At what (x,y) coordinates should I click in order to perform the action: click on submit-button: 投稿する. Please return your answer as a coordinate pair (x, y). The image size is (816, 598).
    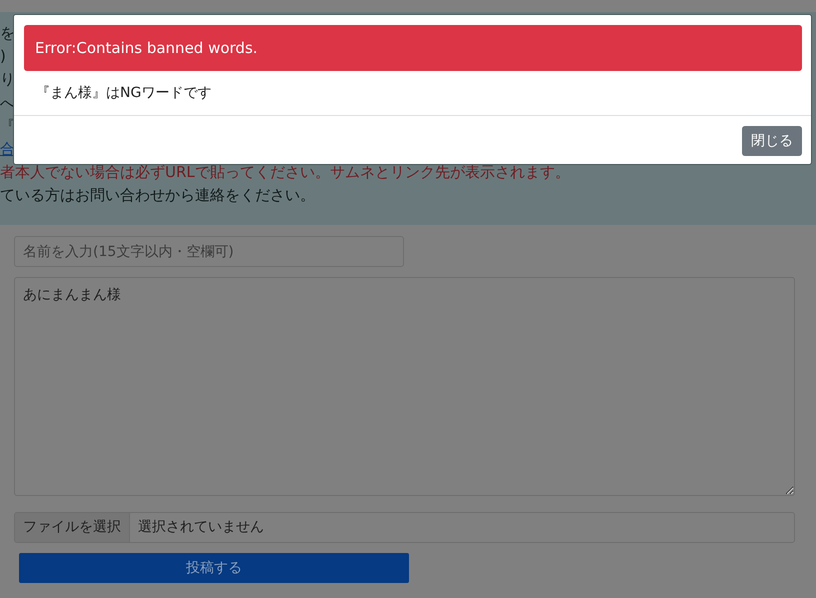
    Looking at the image, I should click on (214, 568).